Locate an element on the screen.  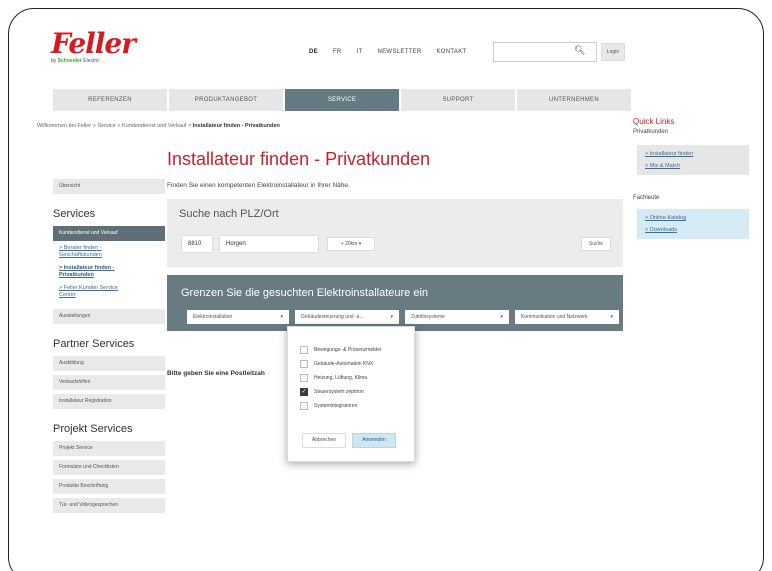
radius-select: + 20km ▾ is located at coordinates (351, 244).